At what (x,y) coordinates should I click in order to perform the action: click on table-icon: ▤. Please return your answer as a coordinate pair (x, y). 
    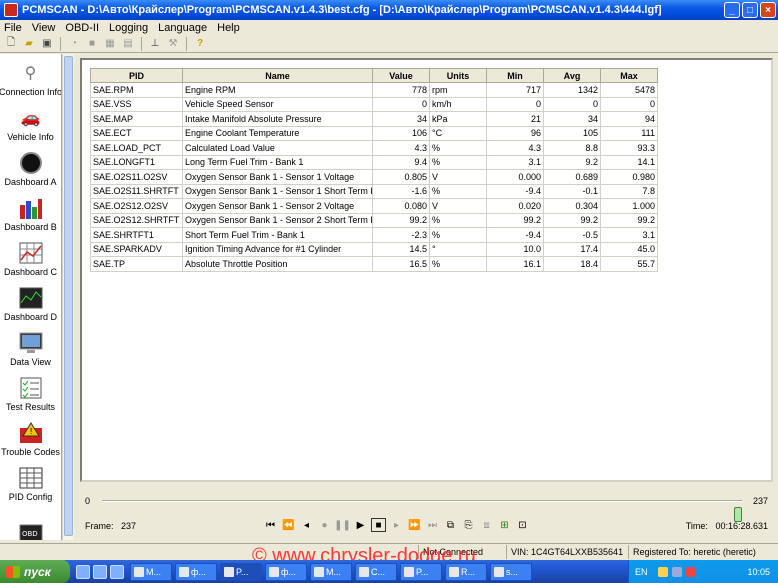
    Looking at the image, I should click on (128, 43).